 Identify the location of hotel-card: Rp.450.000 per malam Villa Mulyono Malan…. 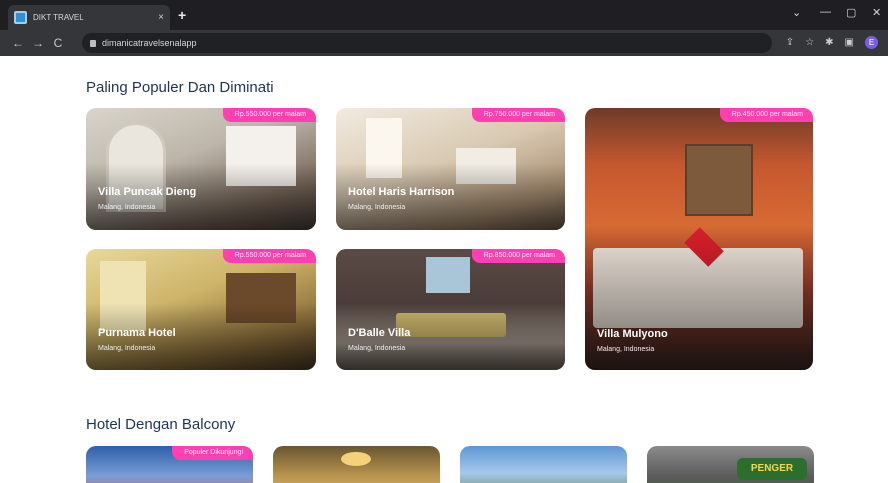
(699, 239).